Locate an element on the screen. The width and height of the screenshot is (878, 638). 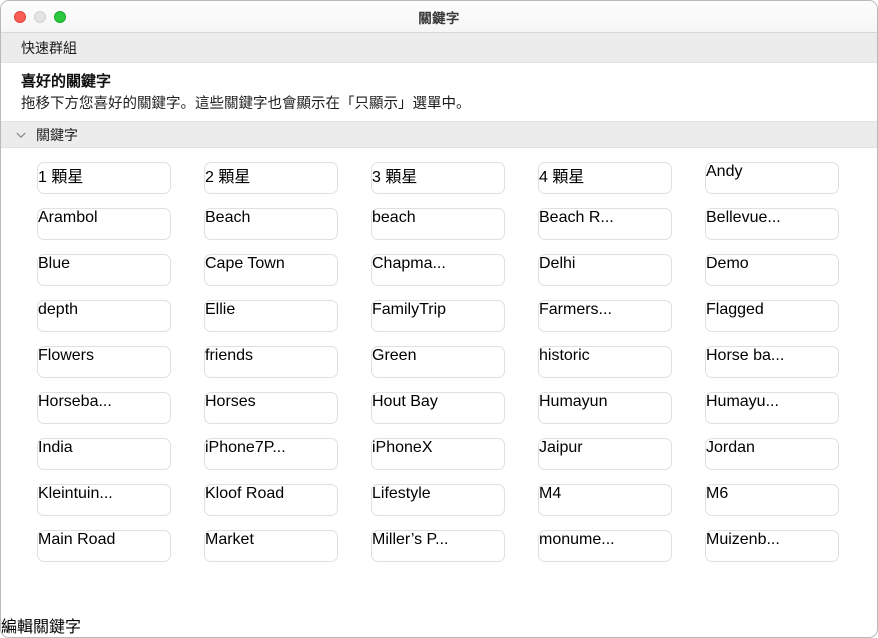
window-titlebar: 關鍵字 is located at coordinates (439, 17).